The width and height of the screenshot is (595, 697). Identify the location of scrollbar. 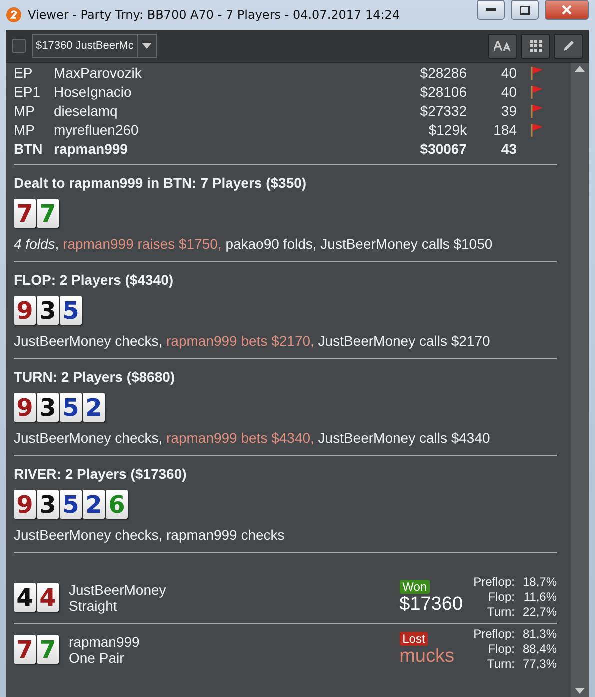
(580, 380).